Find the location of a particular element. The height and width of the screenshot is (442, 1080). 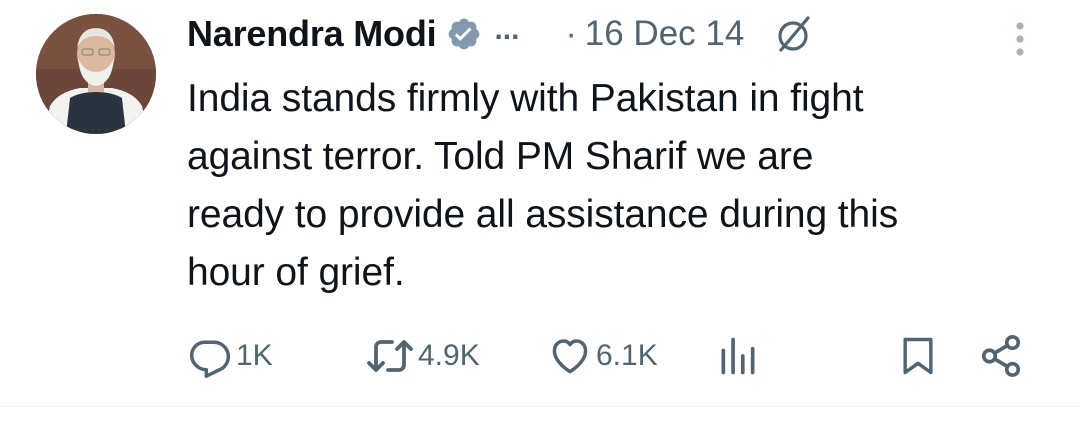

analytics-icon is located at coordinates (738, 356).